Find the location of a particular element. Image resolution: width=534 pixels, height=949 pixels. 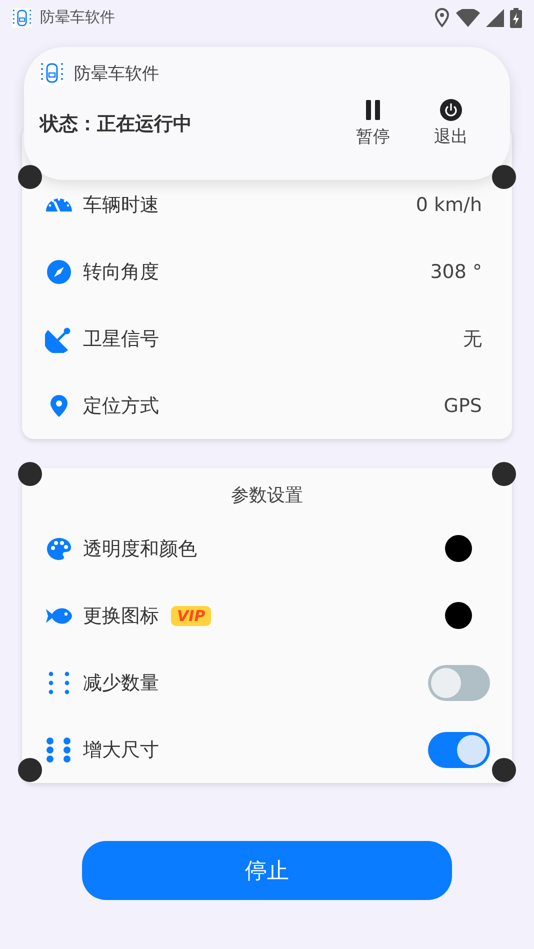

signal-icon is located at coordinates (495, 17).